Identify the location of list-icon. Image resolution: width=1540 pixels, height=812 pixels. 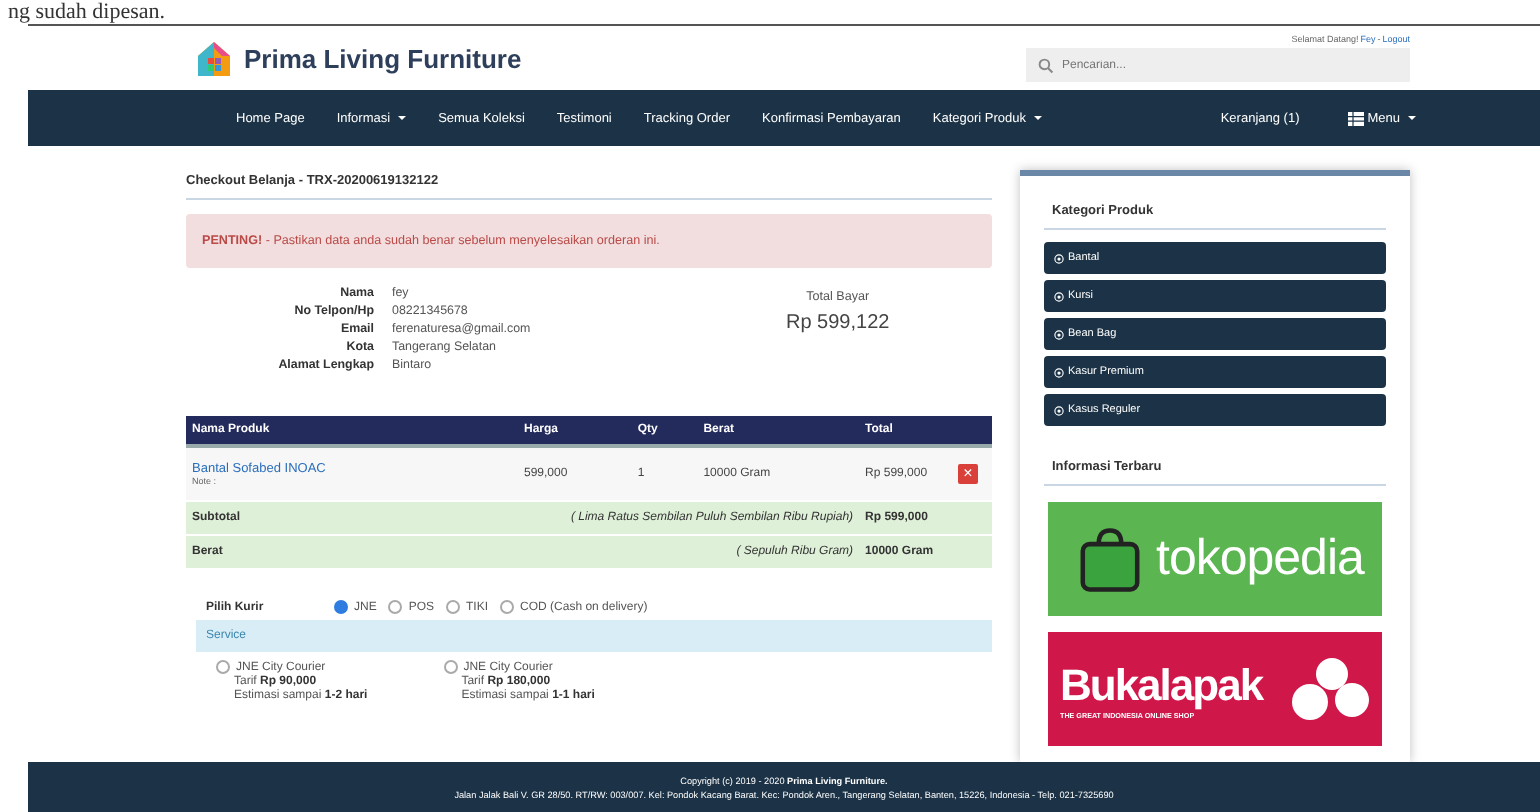
(1355, 118).